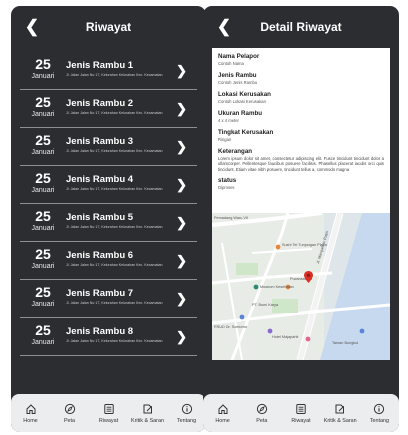 This screenshot has height=435, width=408. What do you see at coordinates (262, 409) in the screenshot?
I see `compass-icon` at bounding box center [262, 409].